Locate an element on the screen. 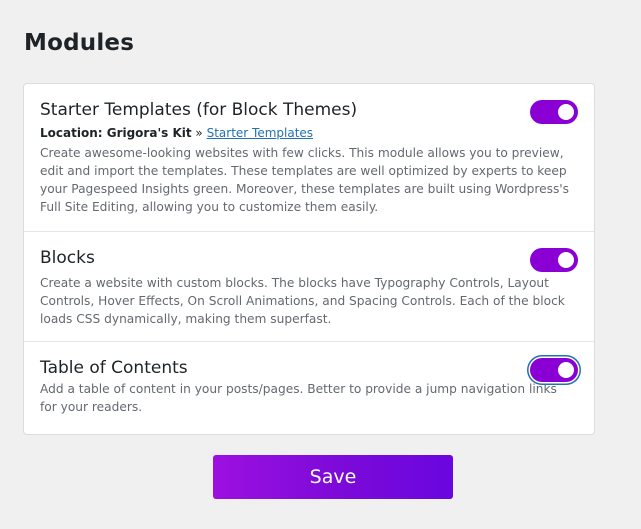 This screenshot has width=641, height=529. save-button: Save is located at coordinates (333, 477).